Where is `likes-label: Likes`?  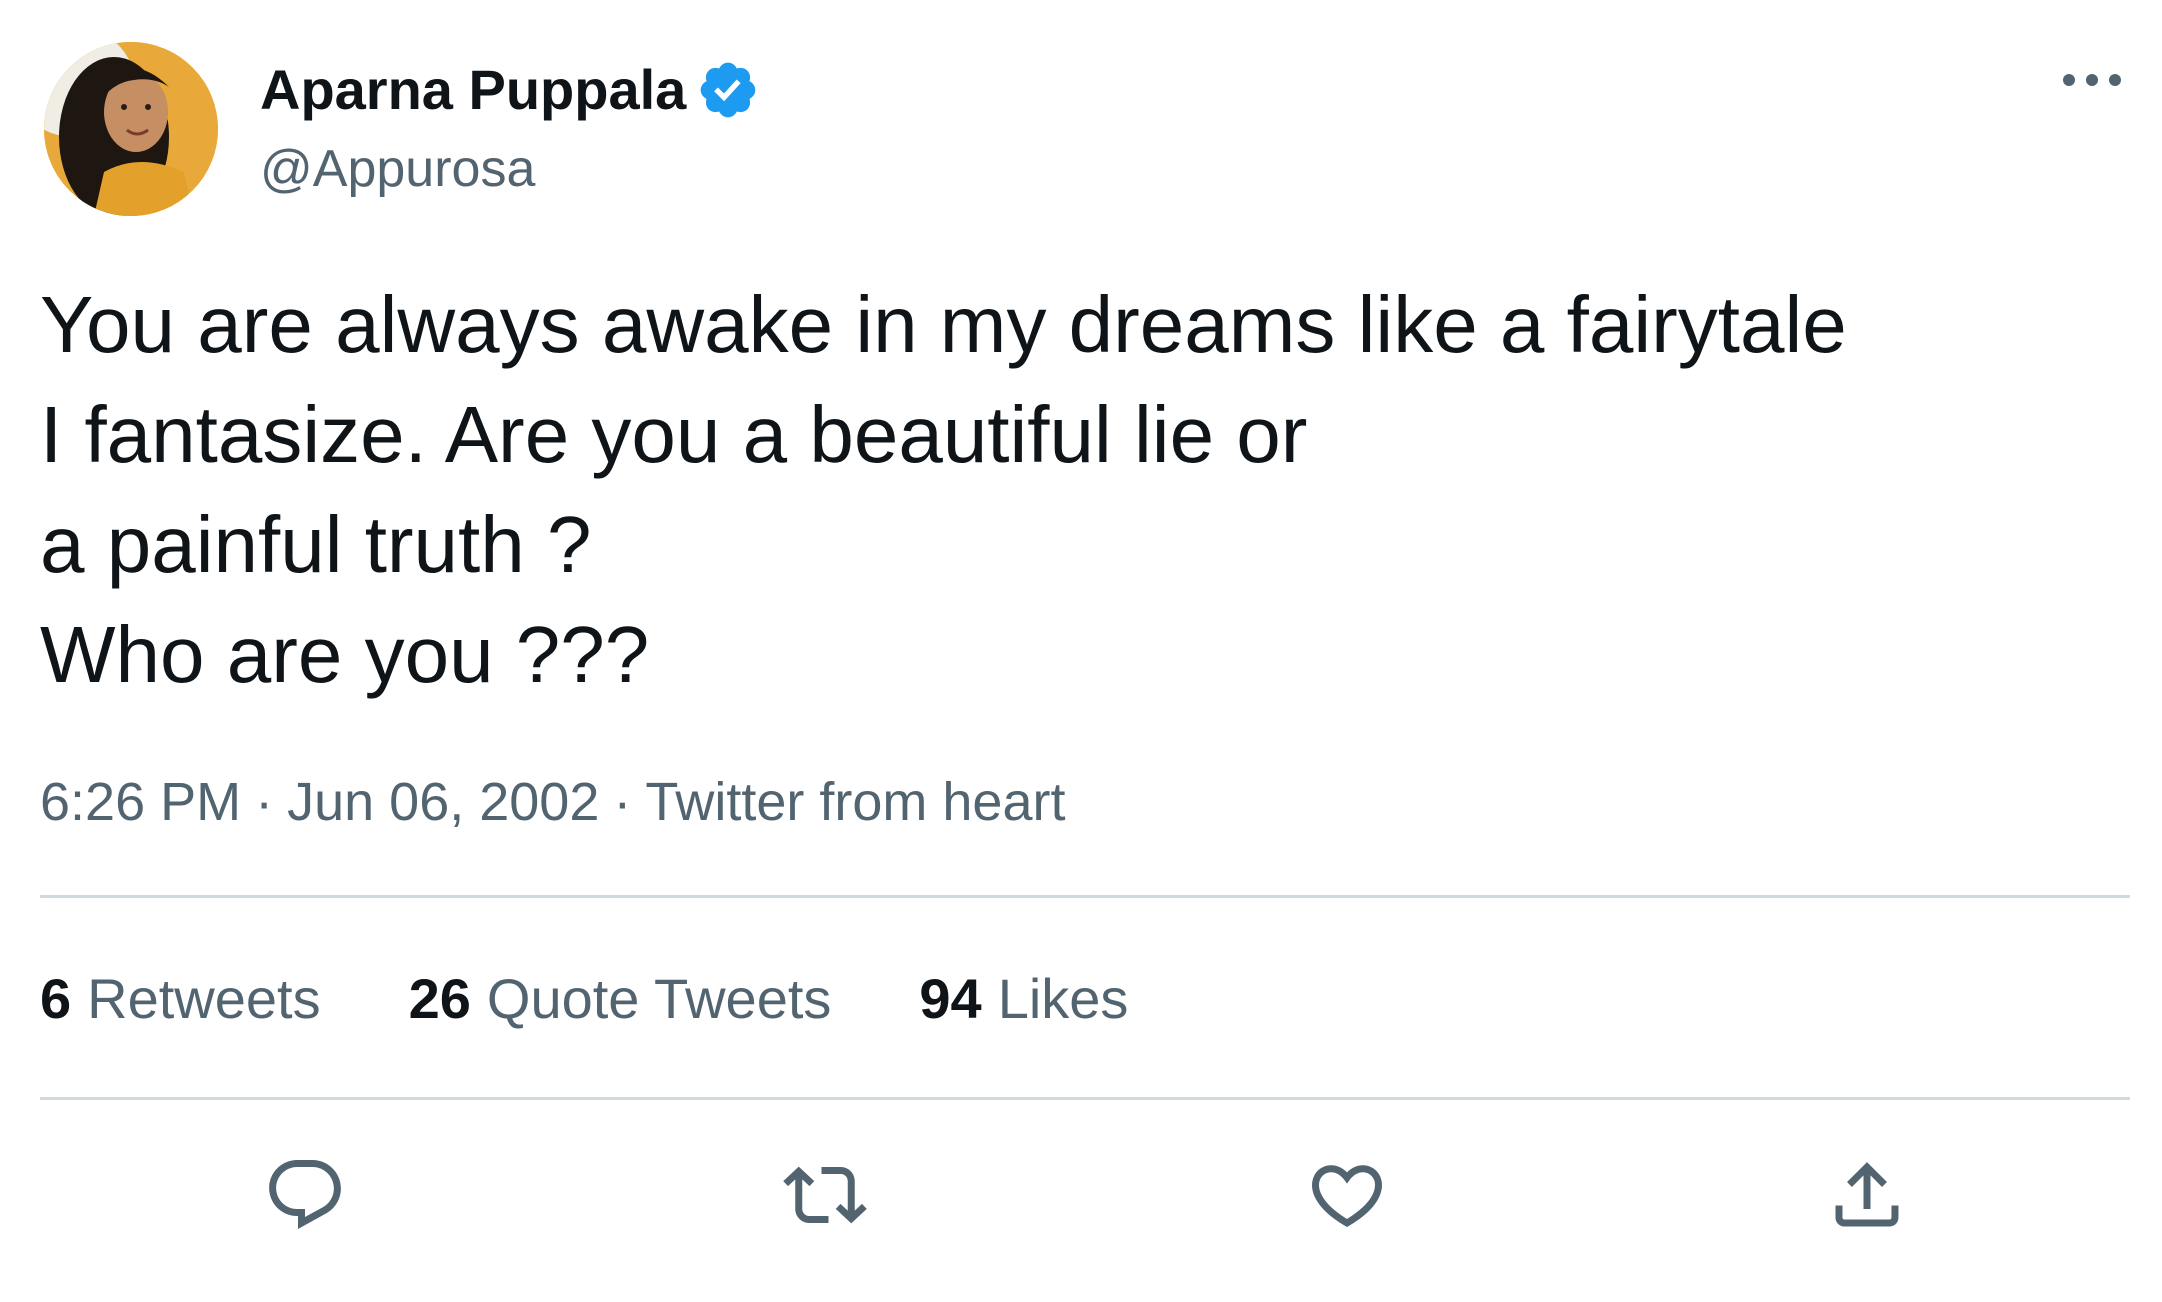
likes-label: Likes is located at coordinates (1063, 998).